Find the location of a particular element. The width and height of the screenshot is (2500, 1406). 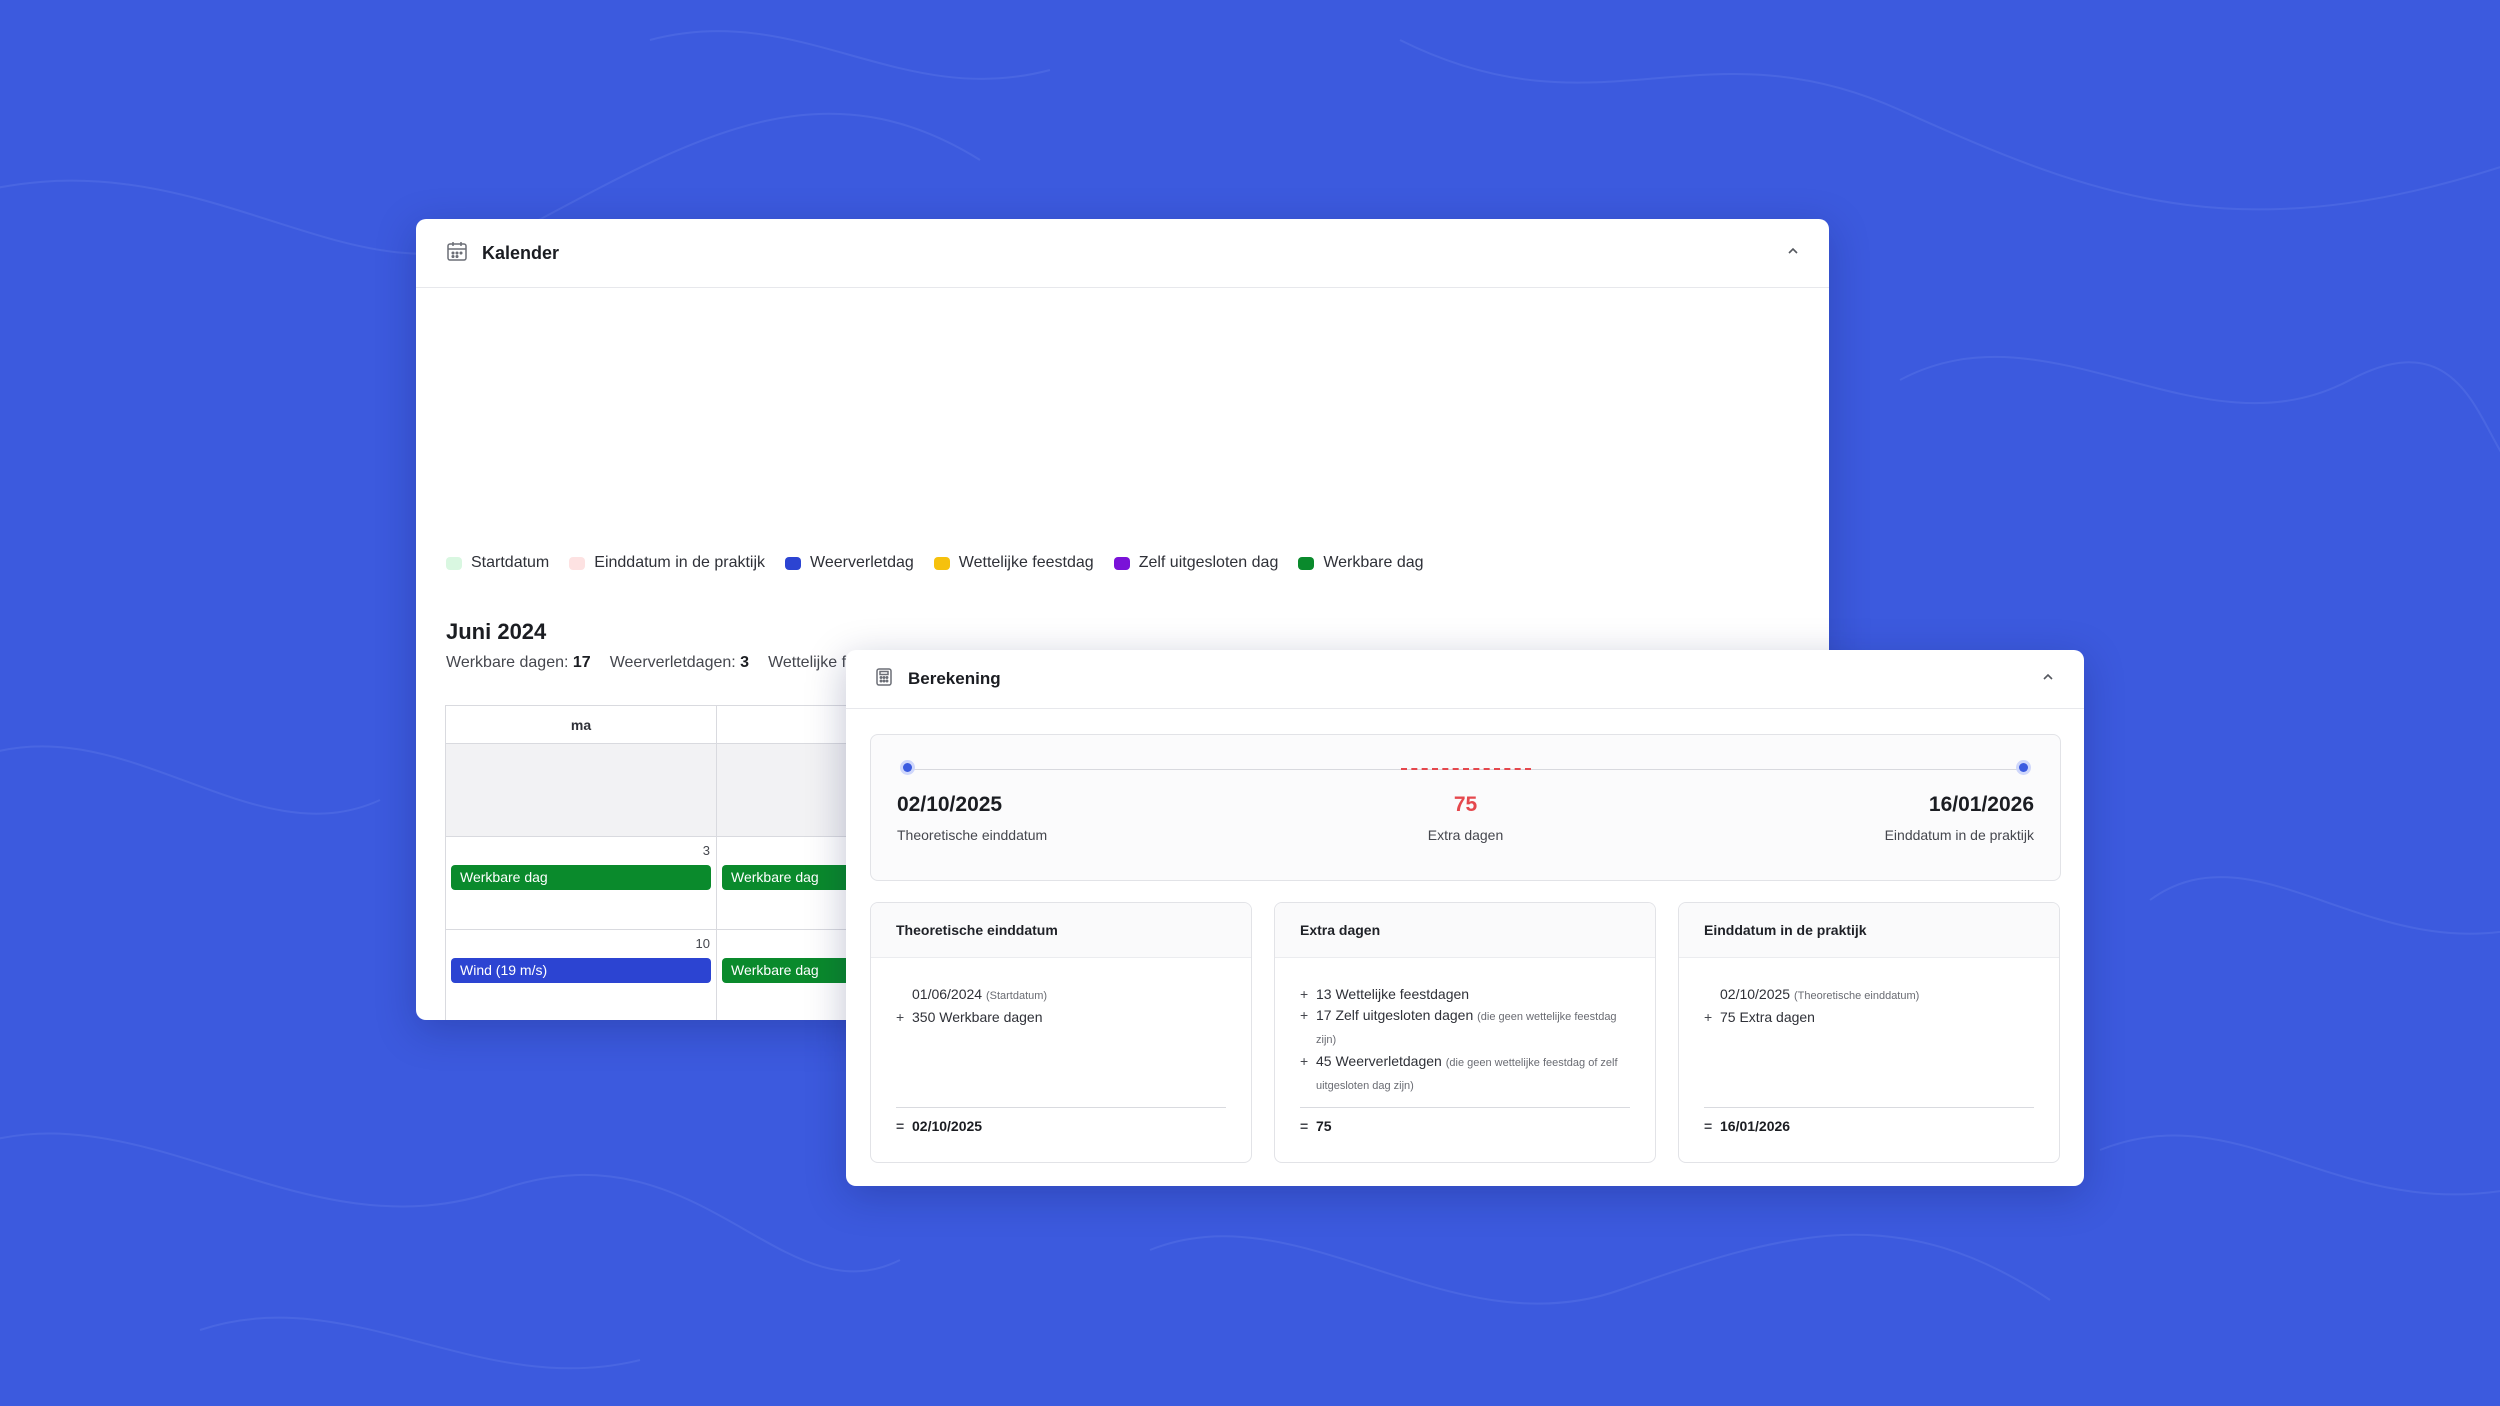

calculation-line: +75 Extra dagen is located at coordinates (1869, 1017).